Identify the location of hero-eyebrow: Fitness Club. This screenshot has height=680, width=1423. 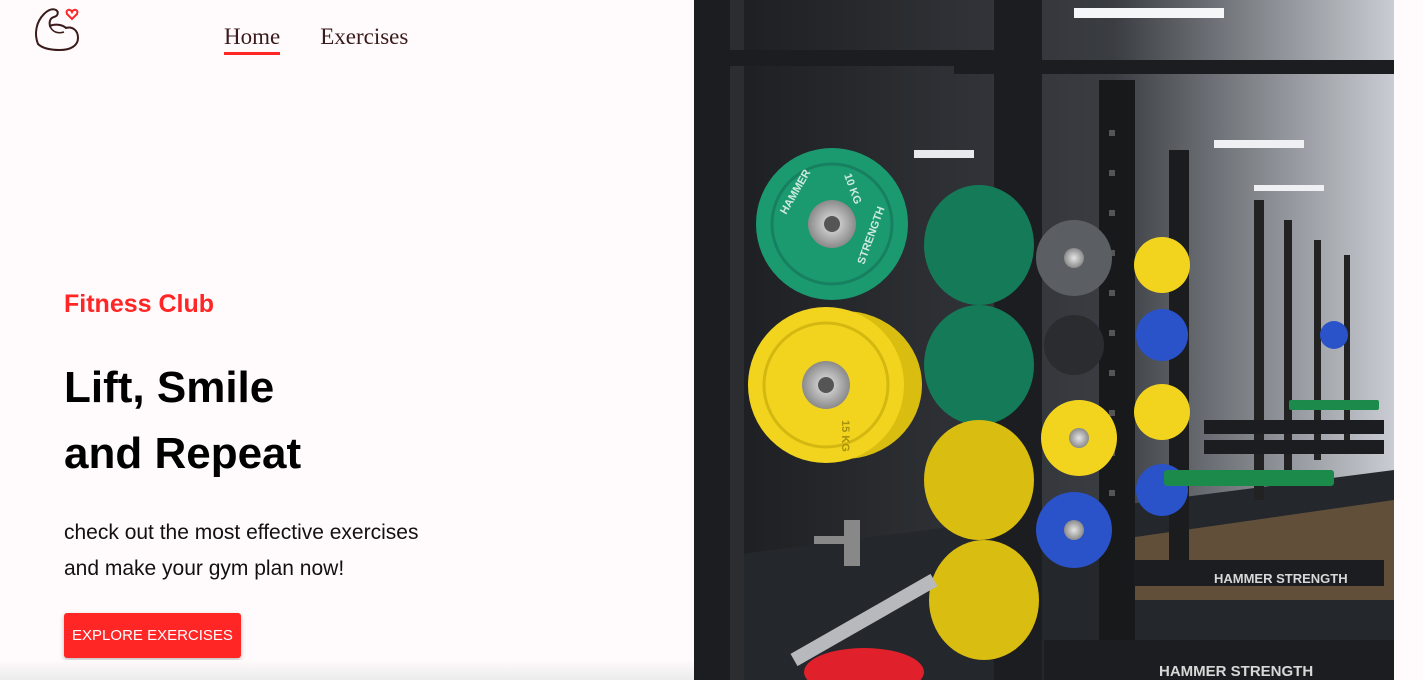
(139, 304).